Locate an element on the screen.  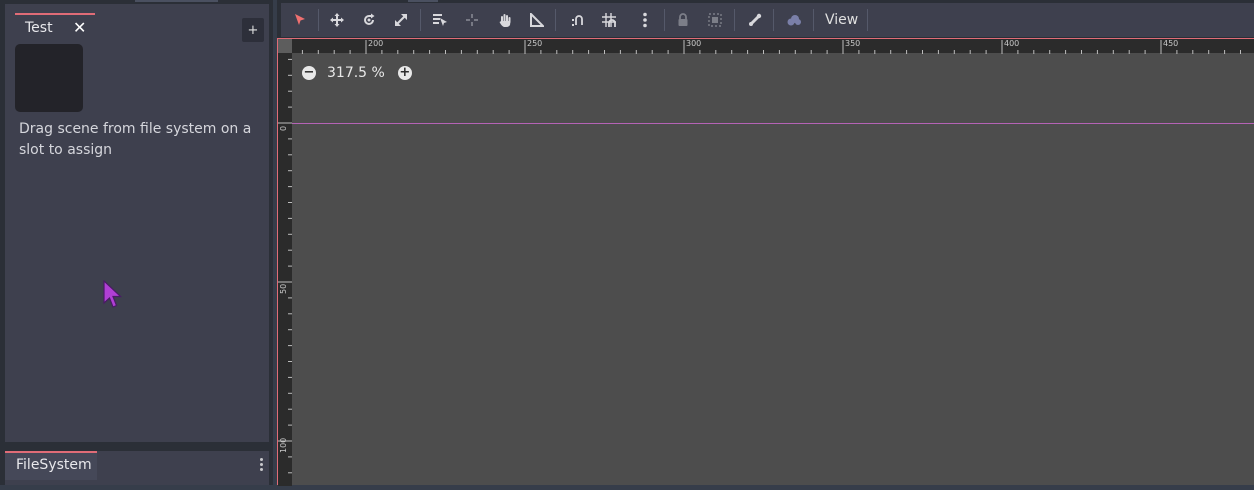
scene-slot is located at coordinates (49, 78).